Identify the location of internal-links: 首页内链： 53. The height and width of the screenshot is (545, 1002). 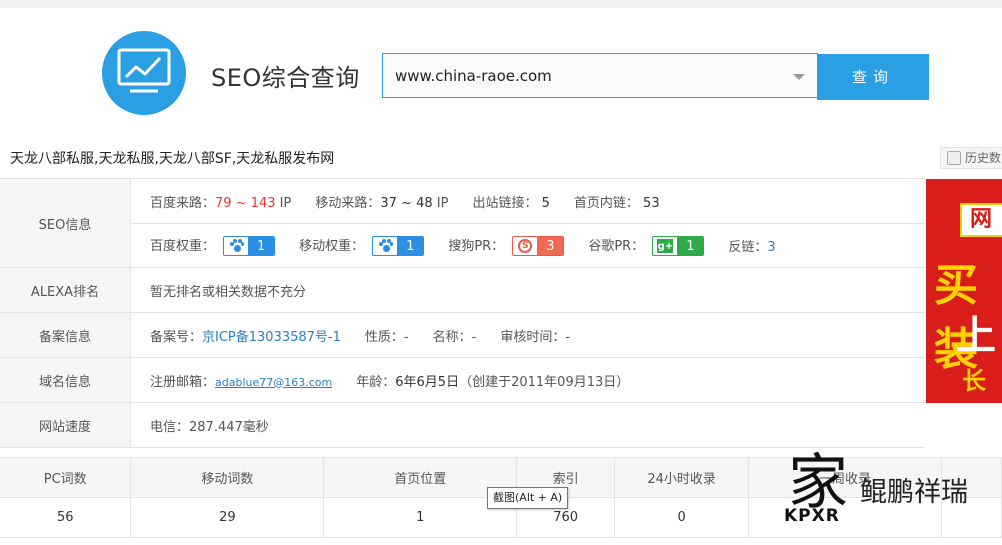
(617, 201).